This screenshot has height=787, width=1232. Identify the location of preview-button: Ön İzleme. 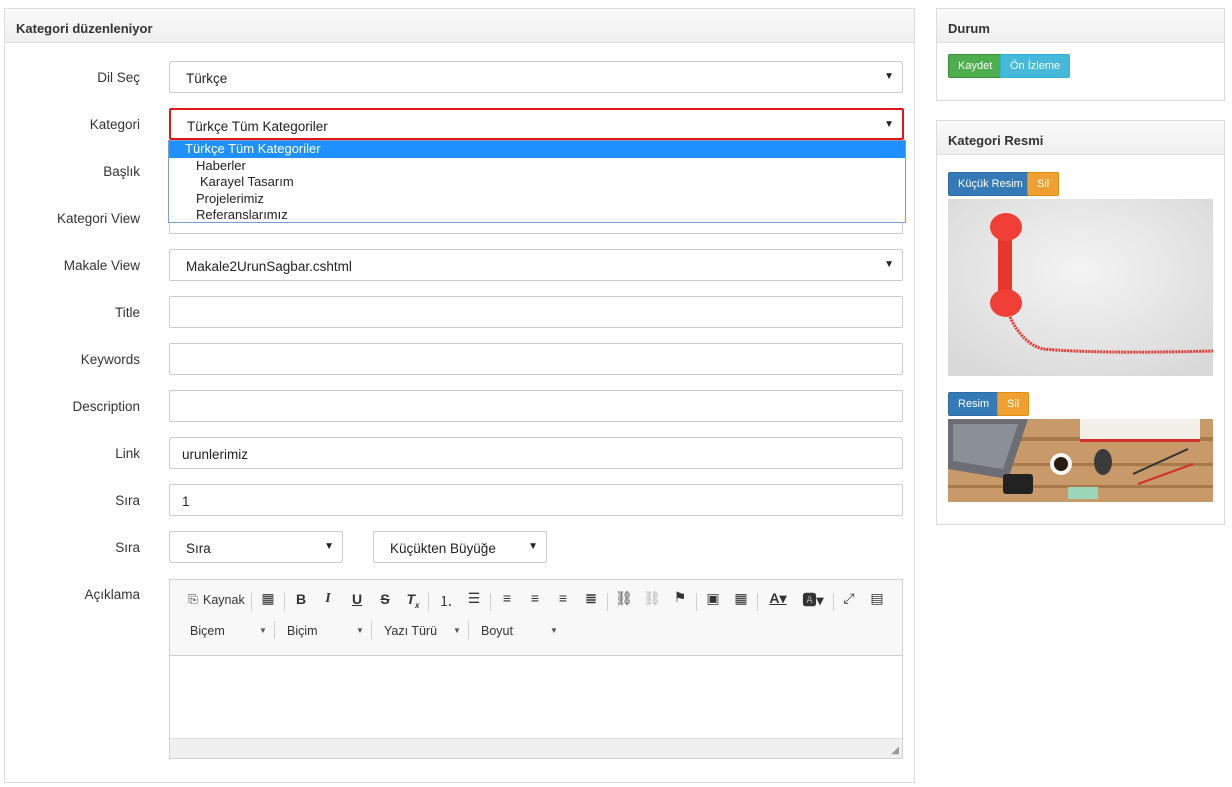
(1035, 66).